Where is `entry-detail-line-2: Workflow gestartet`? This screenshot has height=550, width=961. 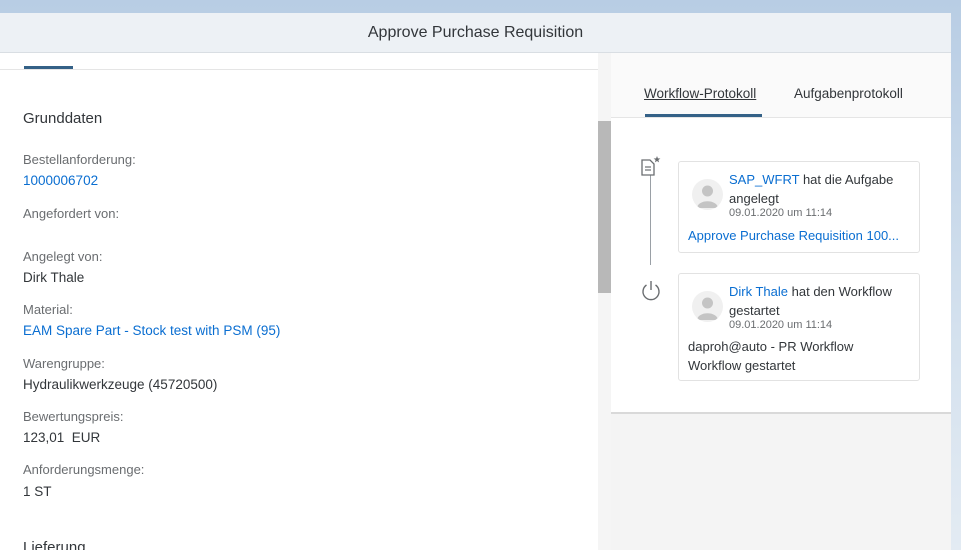 entry-detail-line-2: Workflow gestartet is located at coordinates (742, 365).